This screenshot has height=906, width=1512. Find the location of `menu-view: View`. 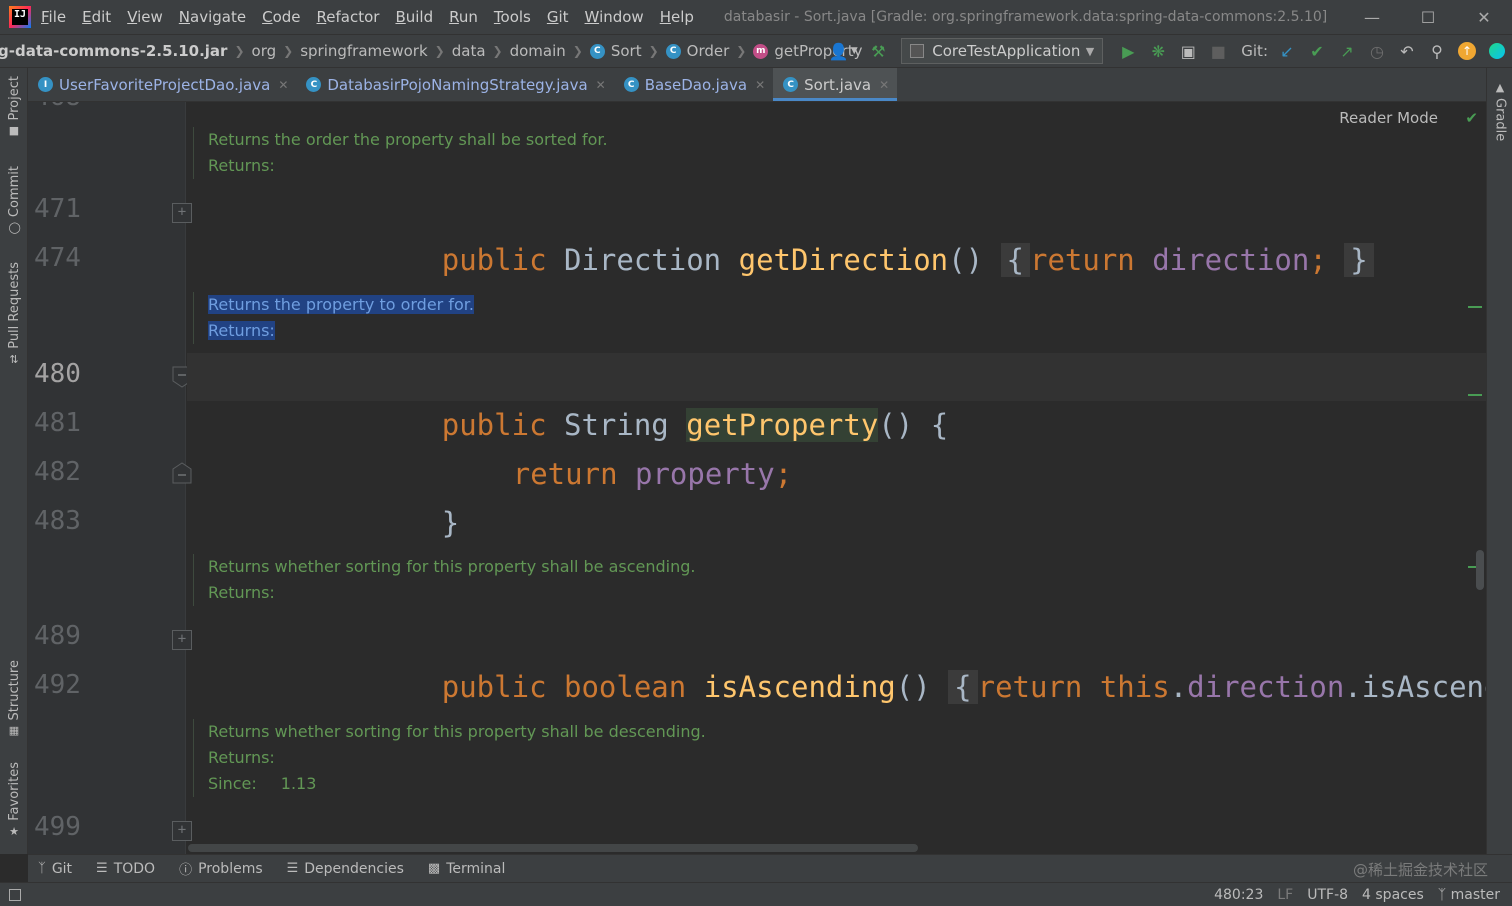

menu-view: View is located at coordinates (145, 17).